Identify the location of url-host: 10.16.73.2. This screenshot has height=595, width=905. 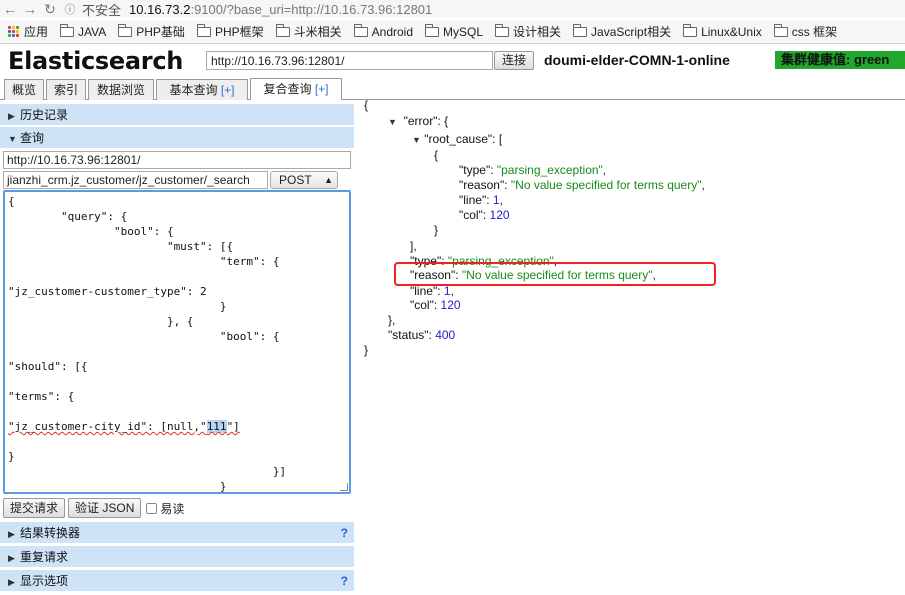
(159, 9).